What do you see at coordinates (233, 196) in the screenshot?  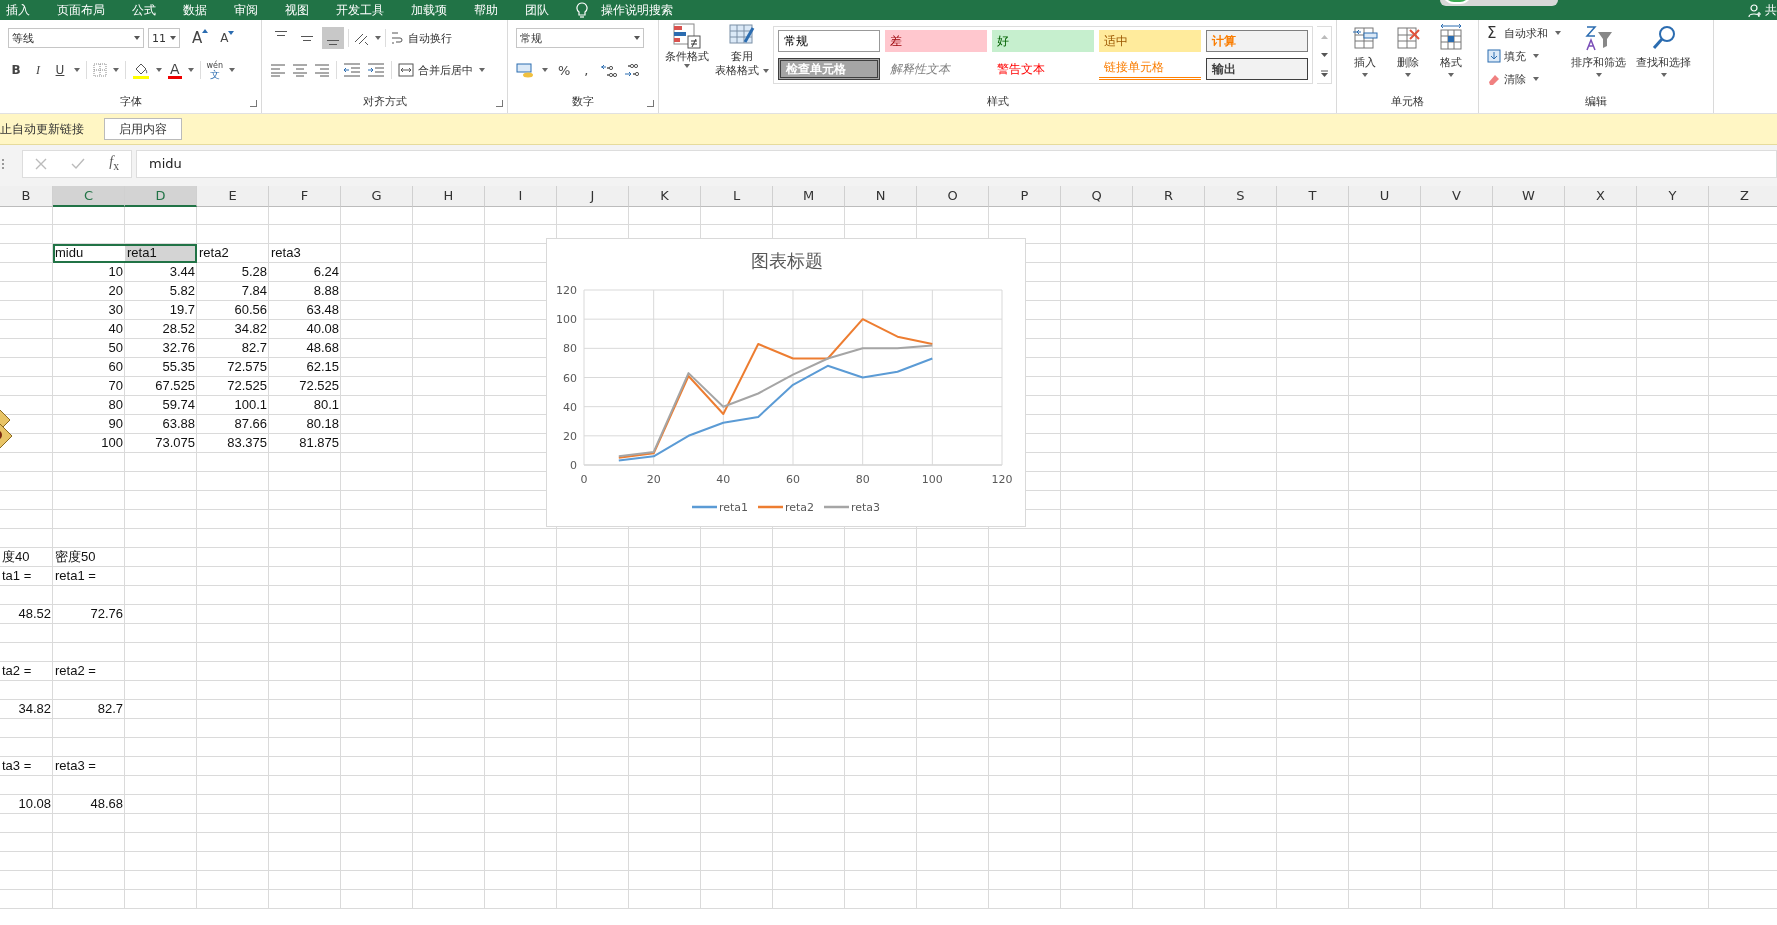 I see `column-header: E` at bounding box center [233, 196].